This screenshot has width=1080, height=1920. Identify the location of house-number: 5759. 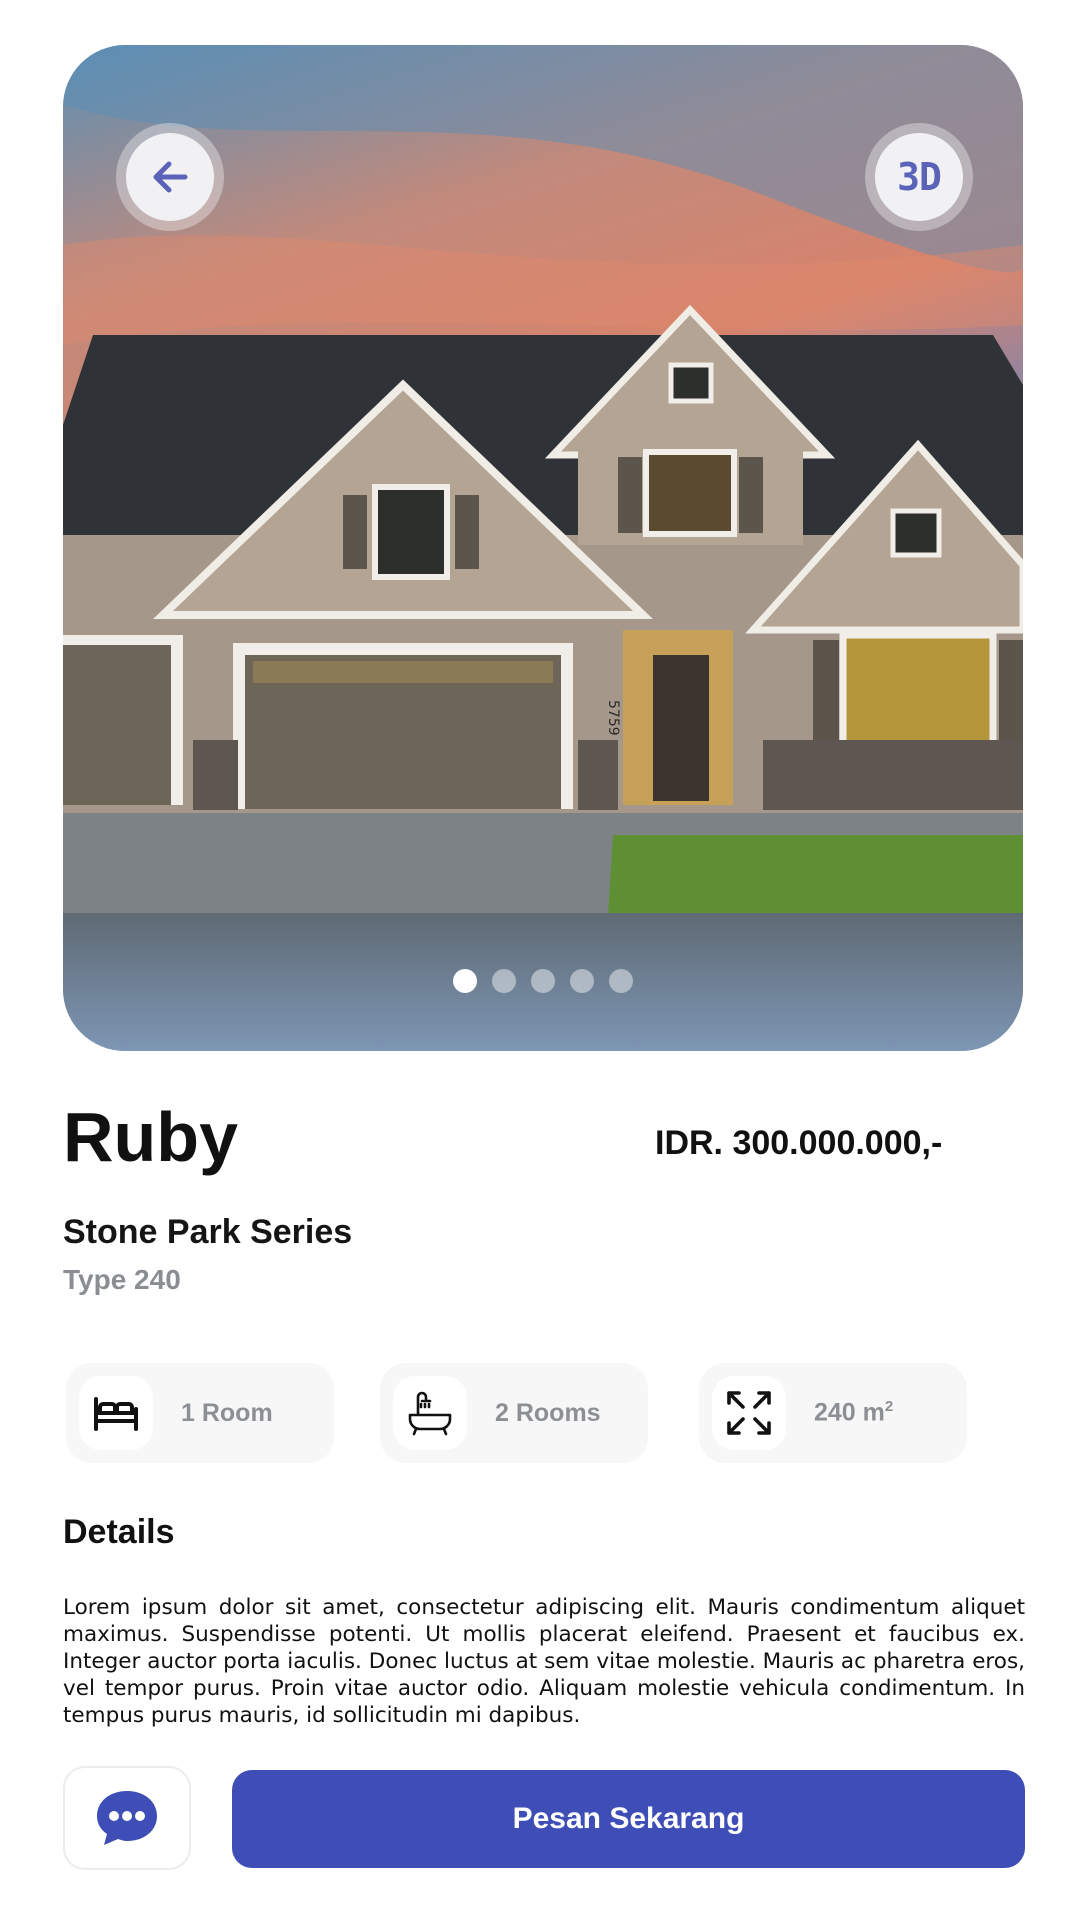
(613, 718).